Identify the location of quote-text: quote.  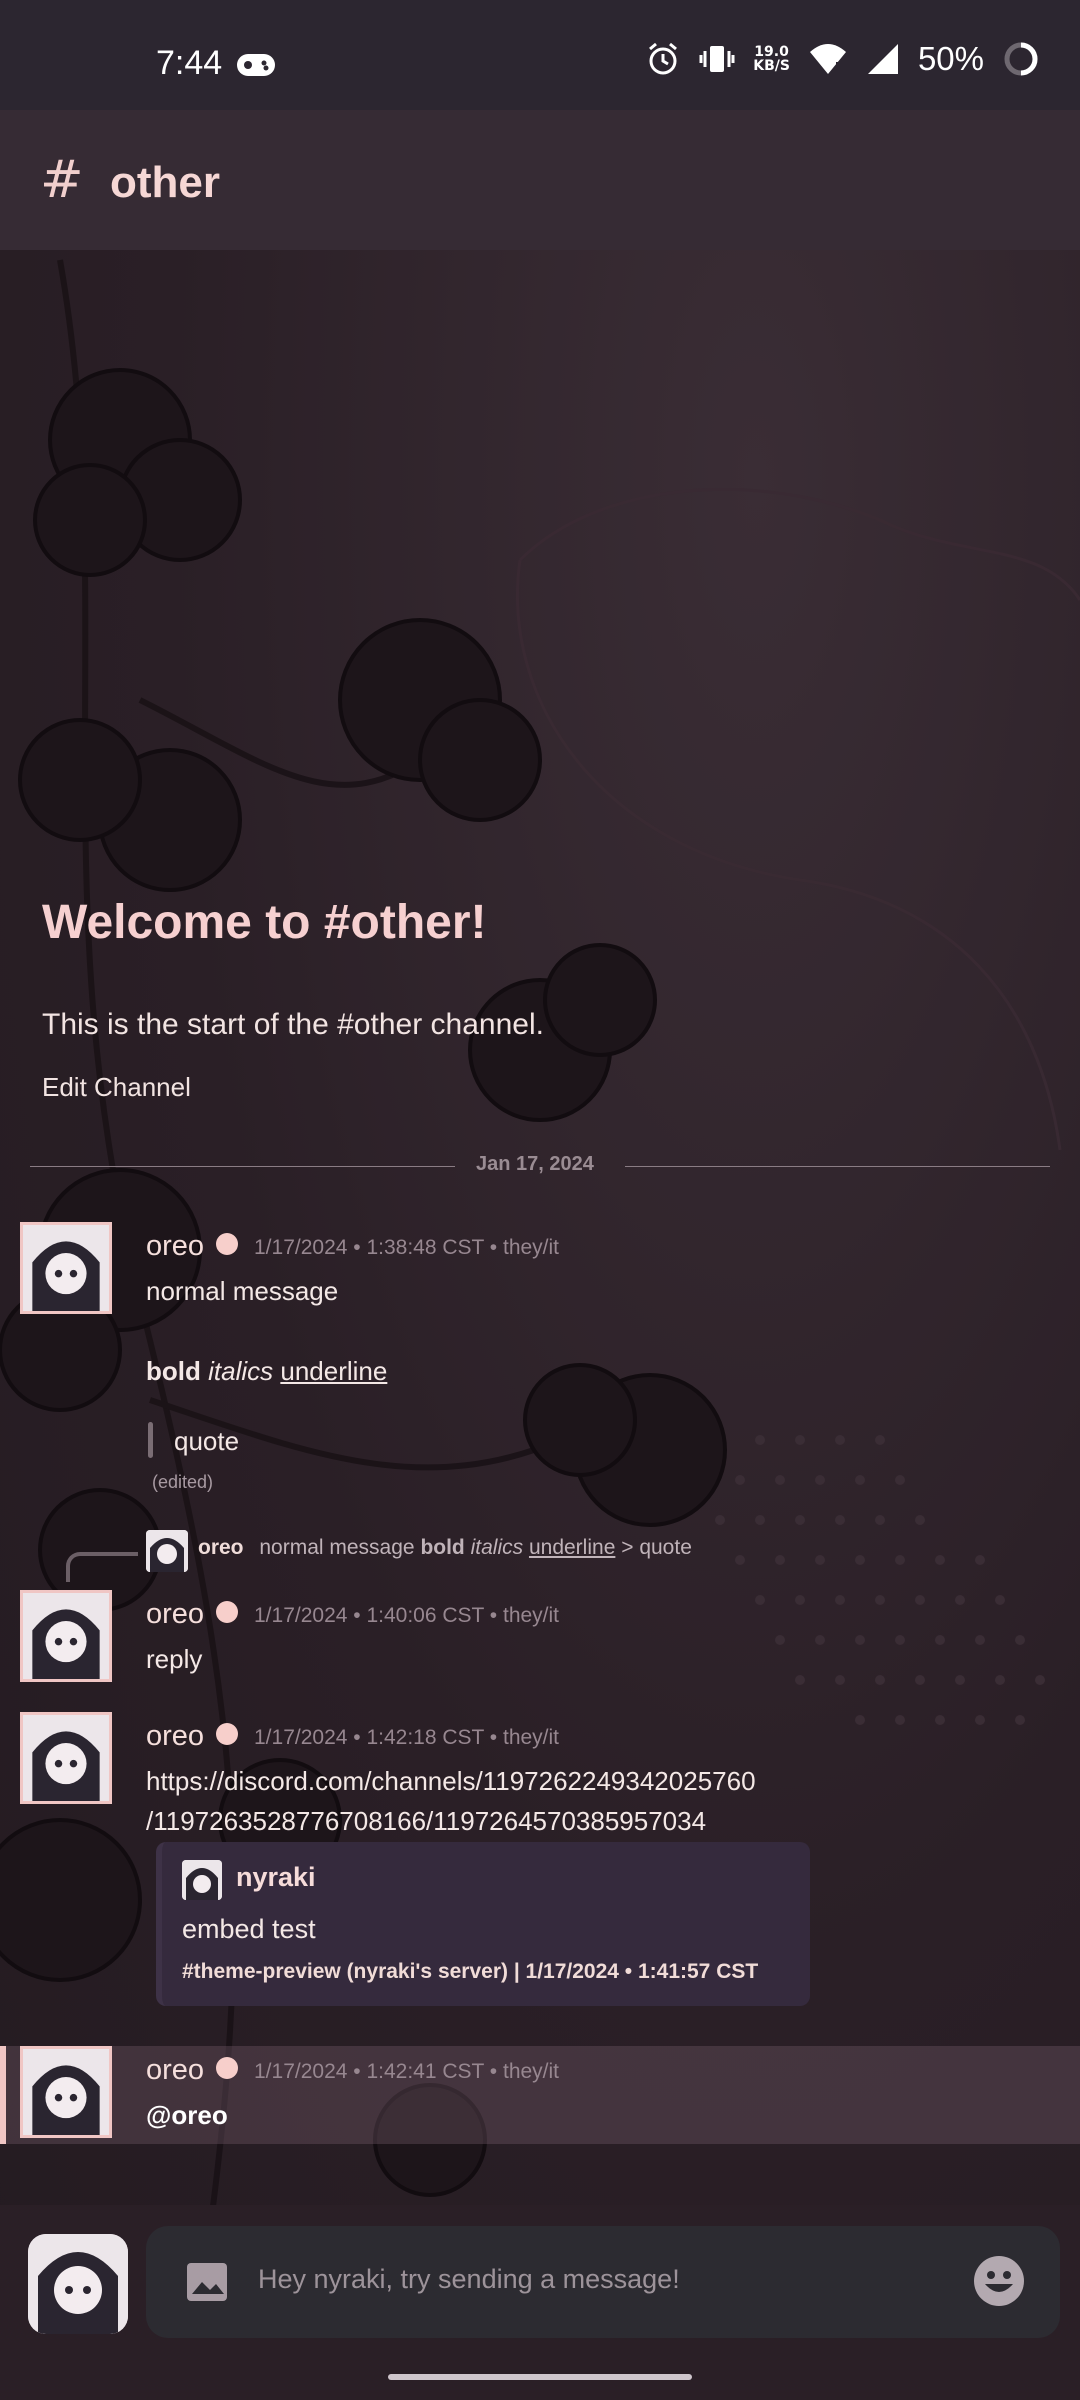
(207, 1441).